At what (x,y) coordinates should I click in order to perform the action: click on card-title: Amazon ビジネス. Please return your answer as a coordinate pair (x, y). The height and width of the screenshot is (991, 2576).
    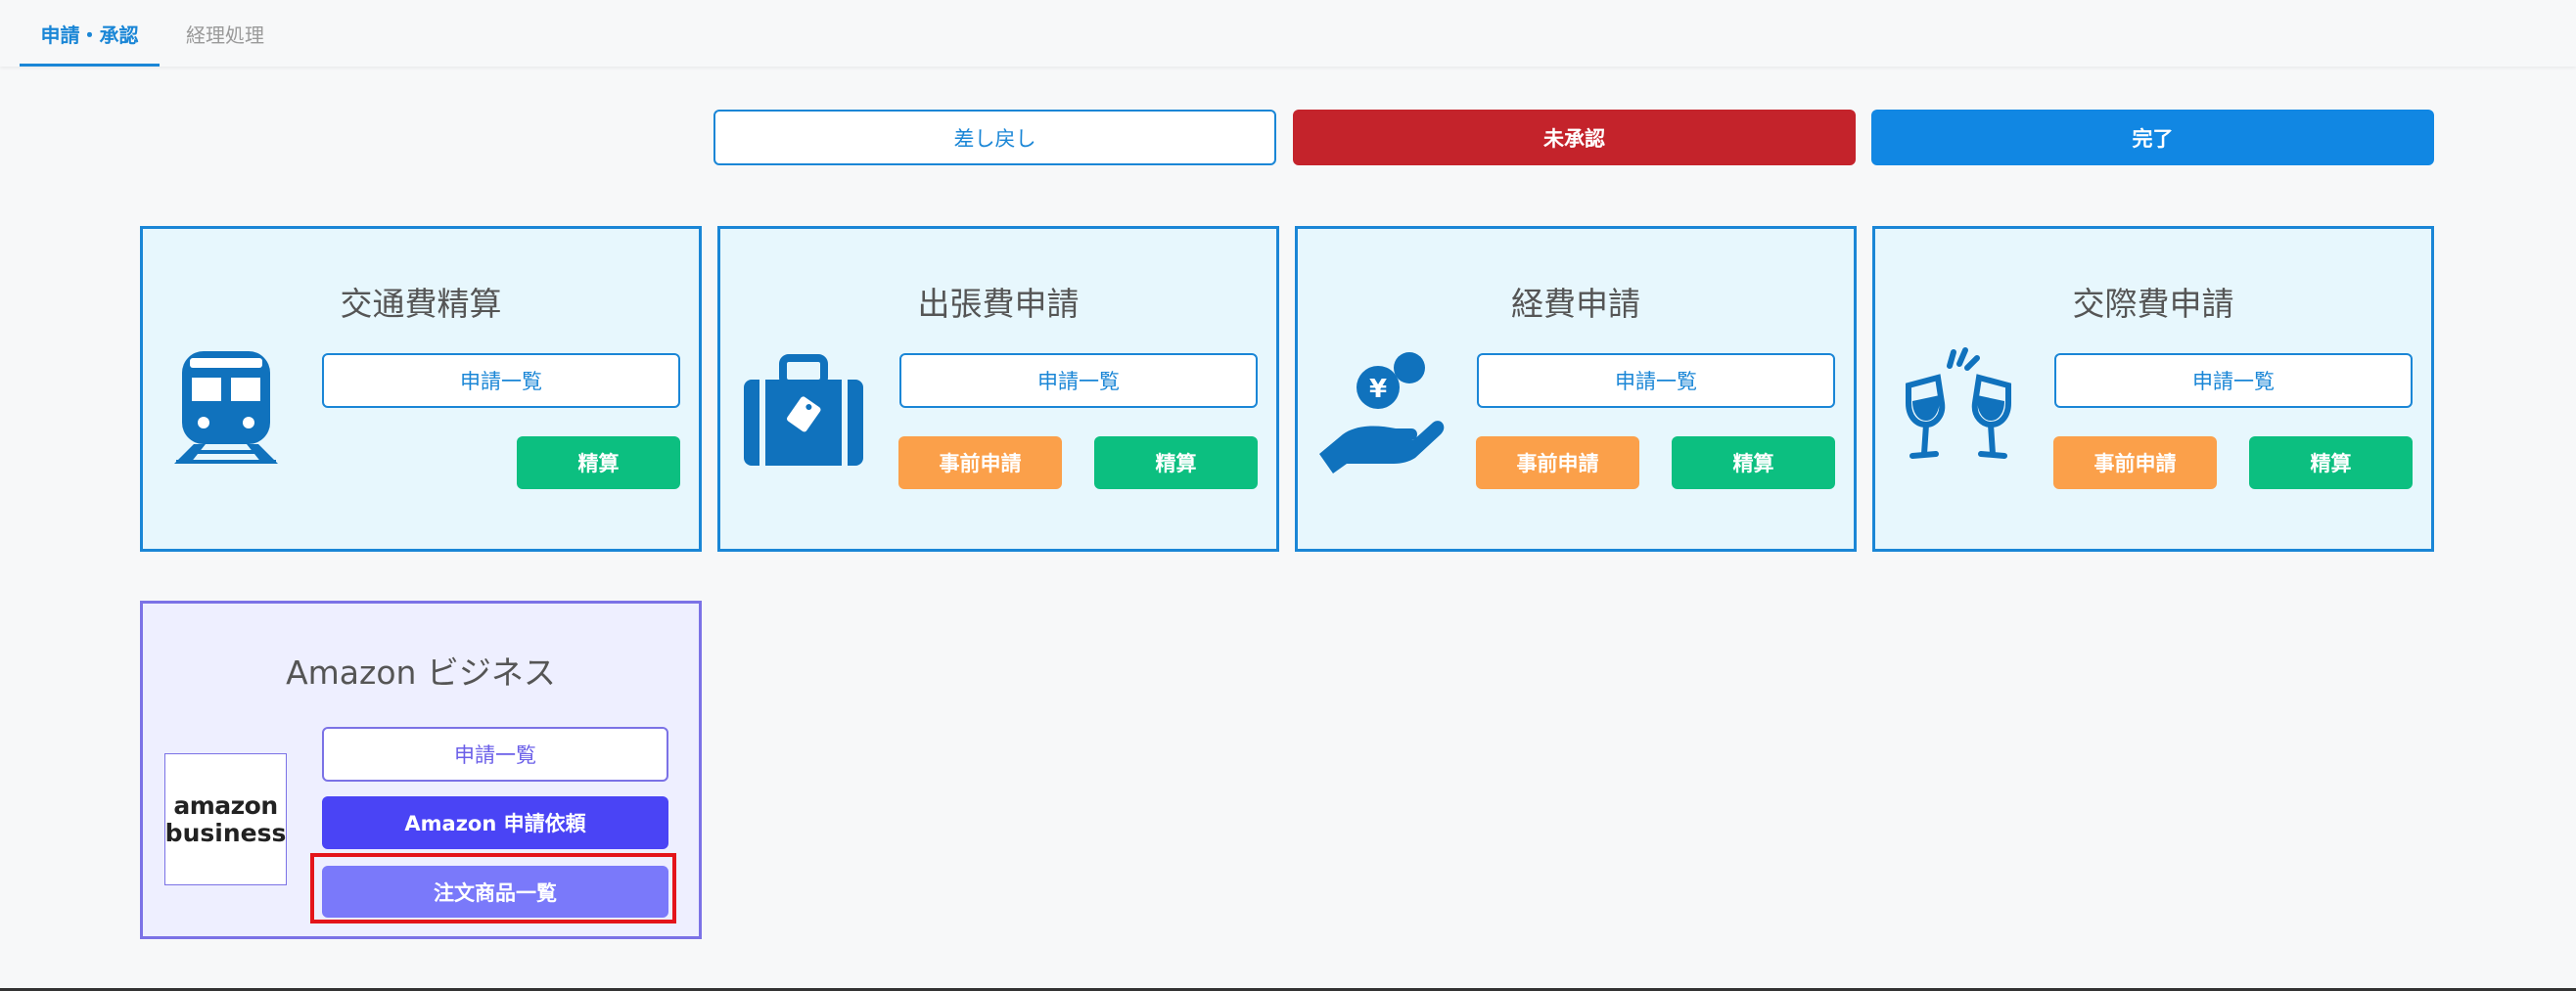
    Looking at the image, I should click on (421, 672).